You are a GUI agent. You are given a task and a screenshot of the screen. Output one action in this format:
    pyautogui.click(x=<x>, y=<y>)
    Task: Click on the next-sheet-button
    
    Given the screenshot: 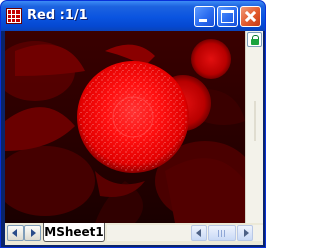 What is the action you would take?
    pyautogui.click(x=32, y=233)
    